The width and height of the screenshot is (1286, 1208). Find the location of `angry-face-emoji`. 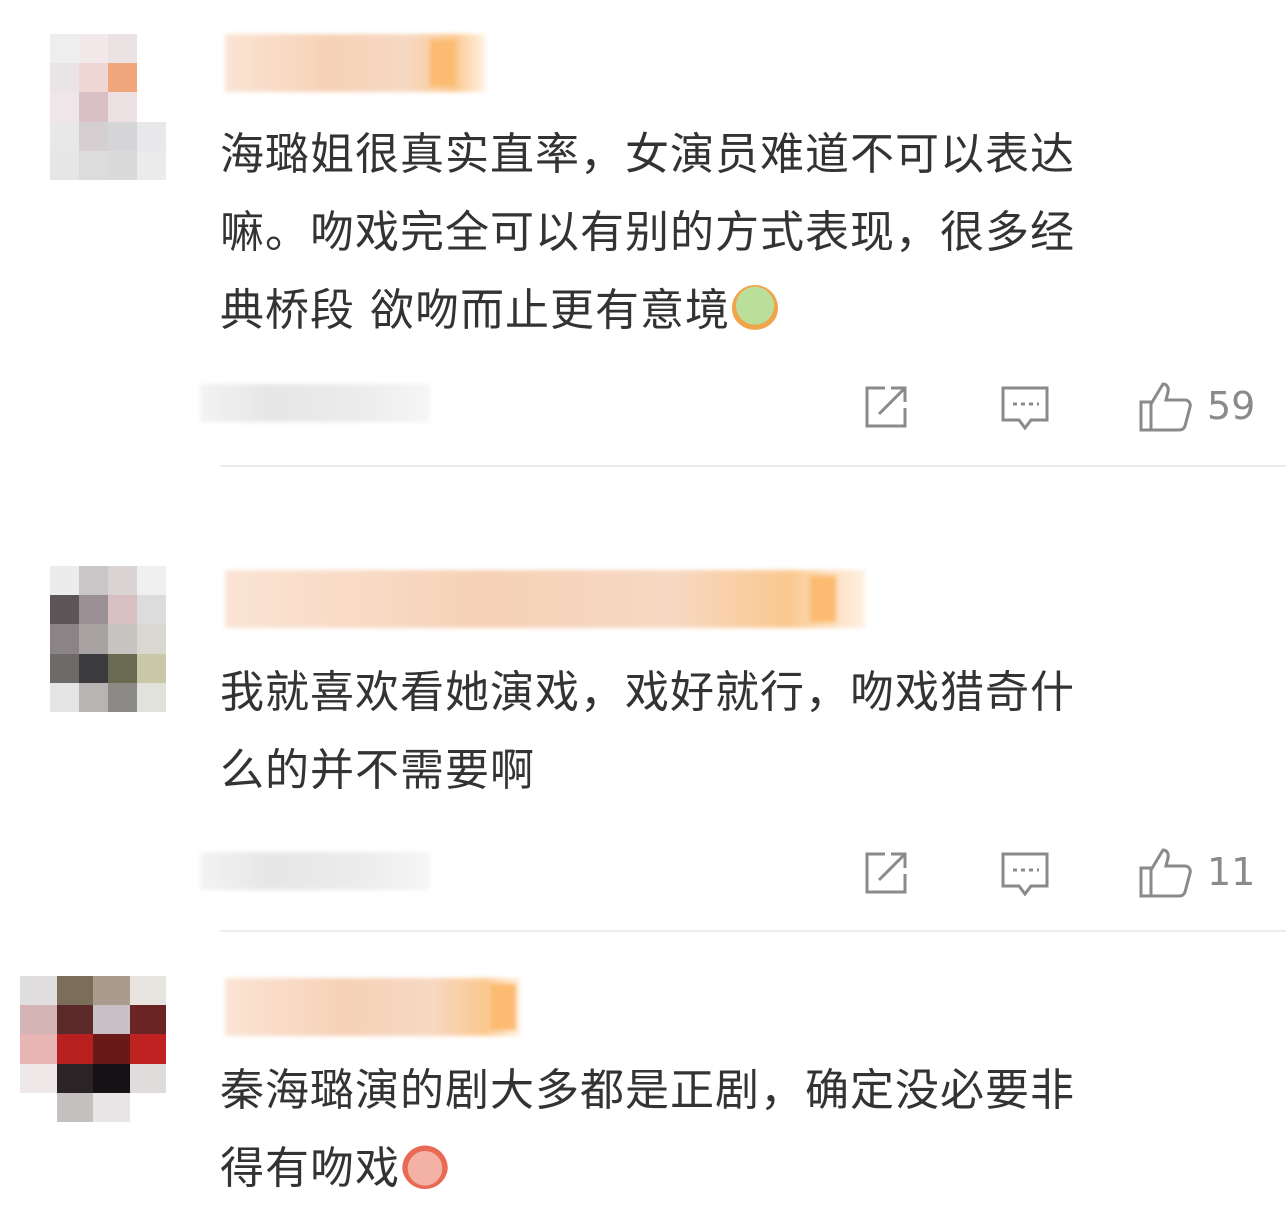

angry-face-emoji is located at coordinates (425, 1166).